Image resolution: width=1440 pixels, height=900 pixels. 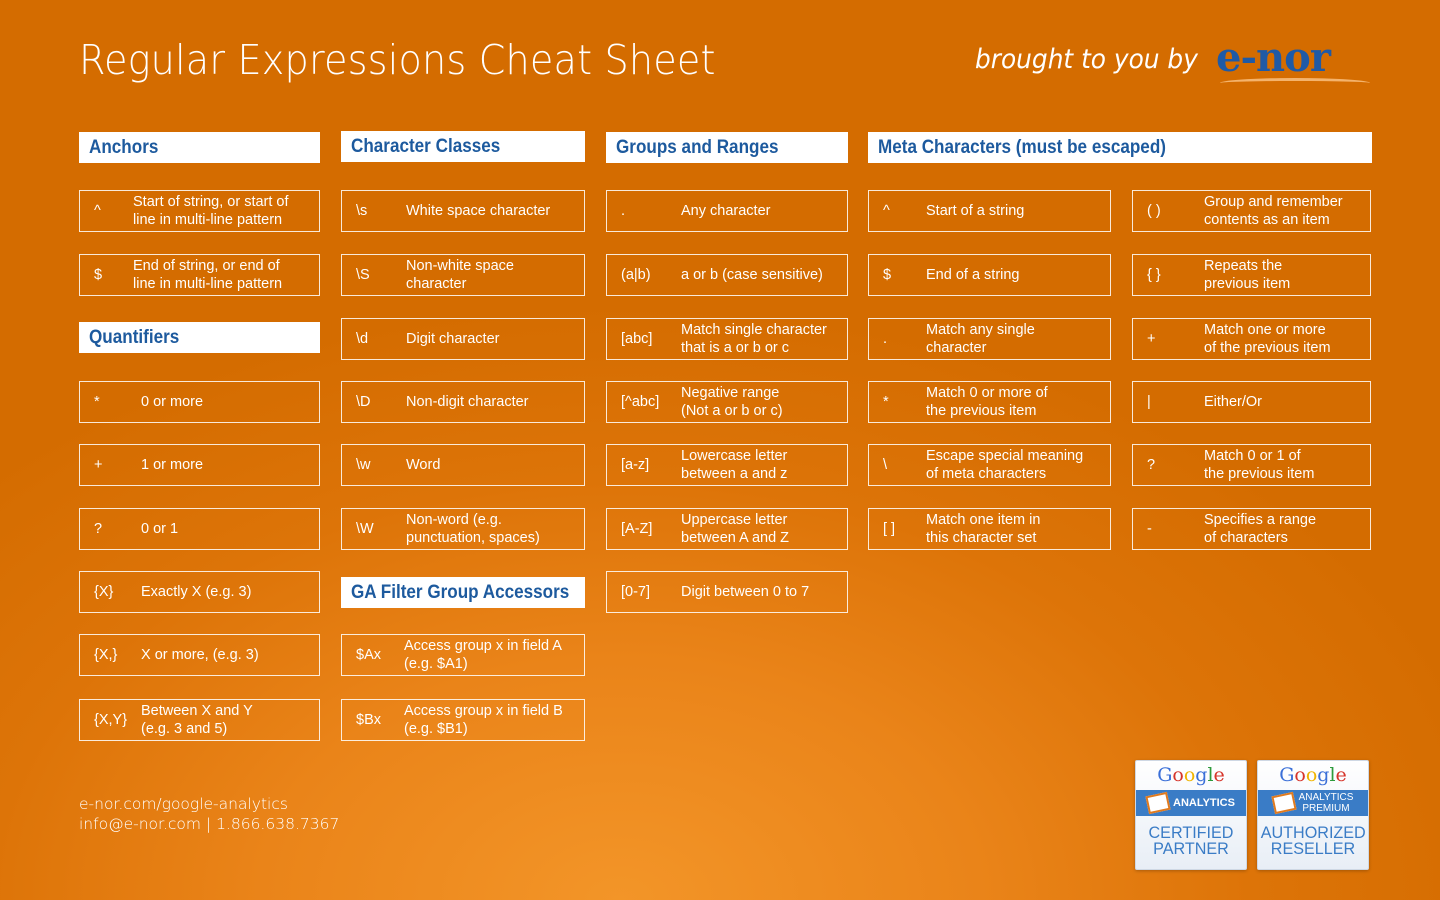 What do you see at coordinates (1149, 402) in the screenshot?
I see `entry-symbol: |` at bounding box center [1149, 402].